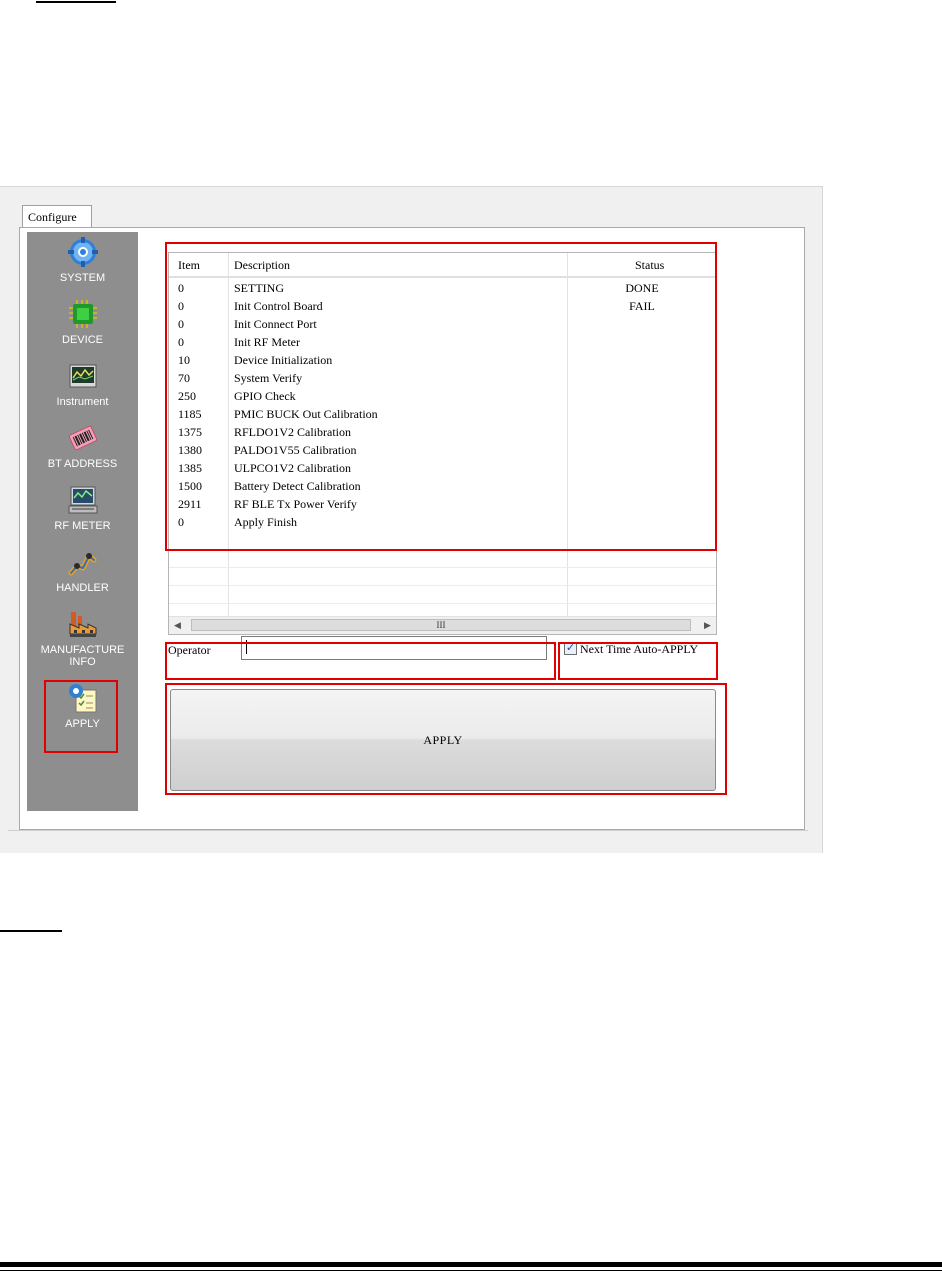  What do you see at coordinates (442, 360) in the screenshot?
I see `table-row: 10 Device Initialization` at bounding box center [442, 360].